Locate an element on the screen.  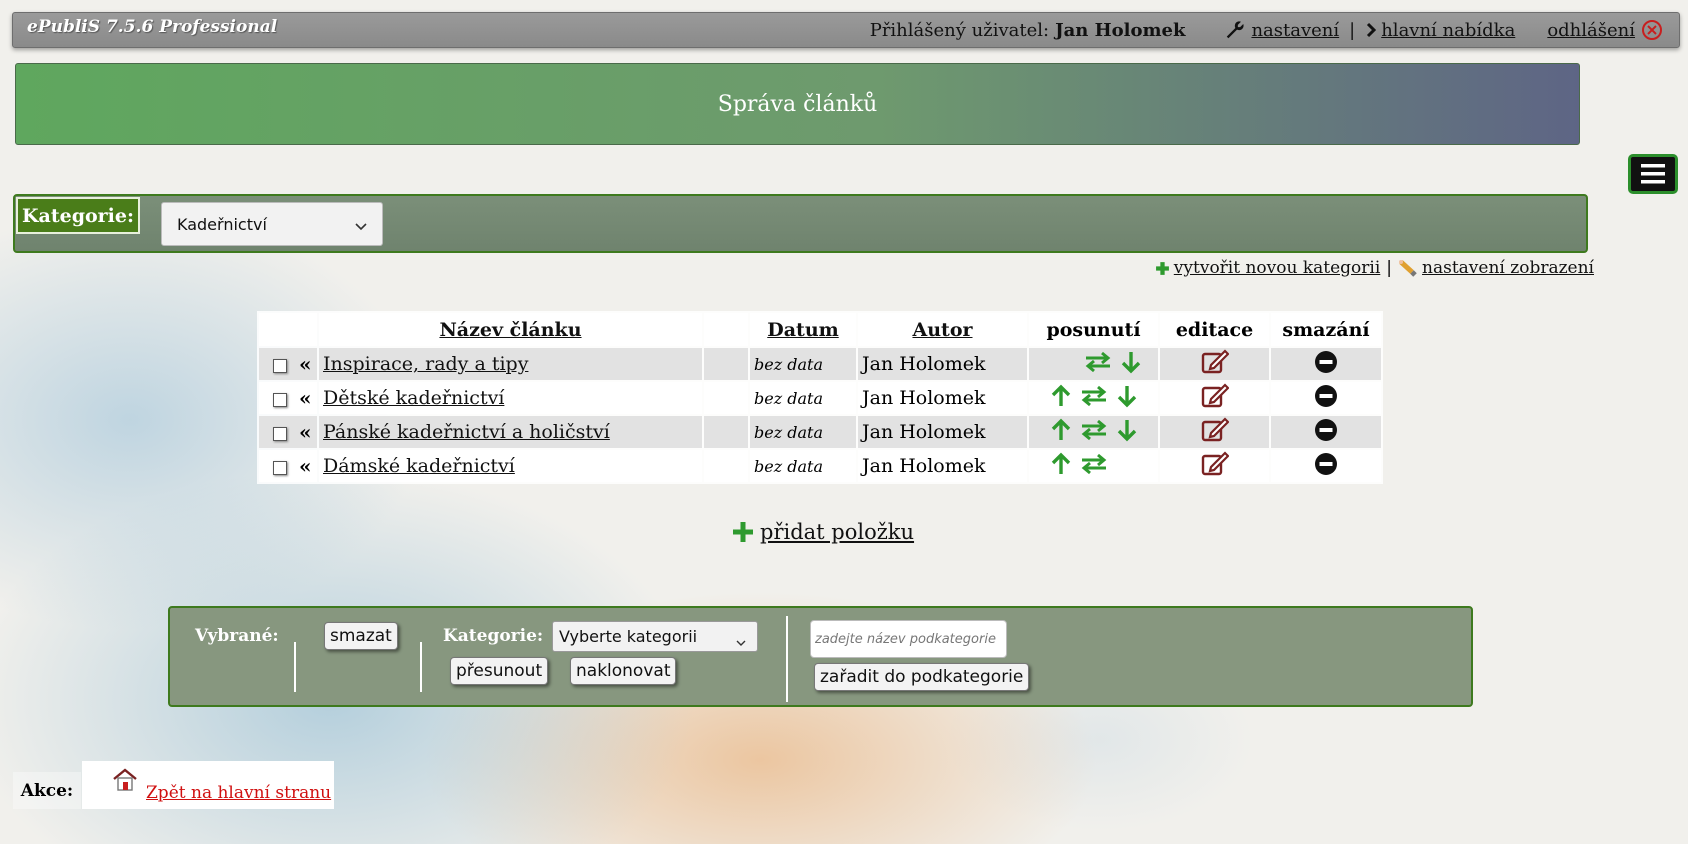
home-action: Zpět na hlavní stranu is located at coordinates (208, 785).